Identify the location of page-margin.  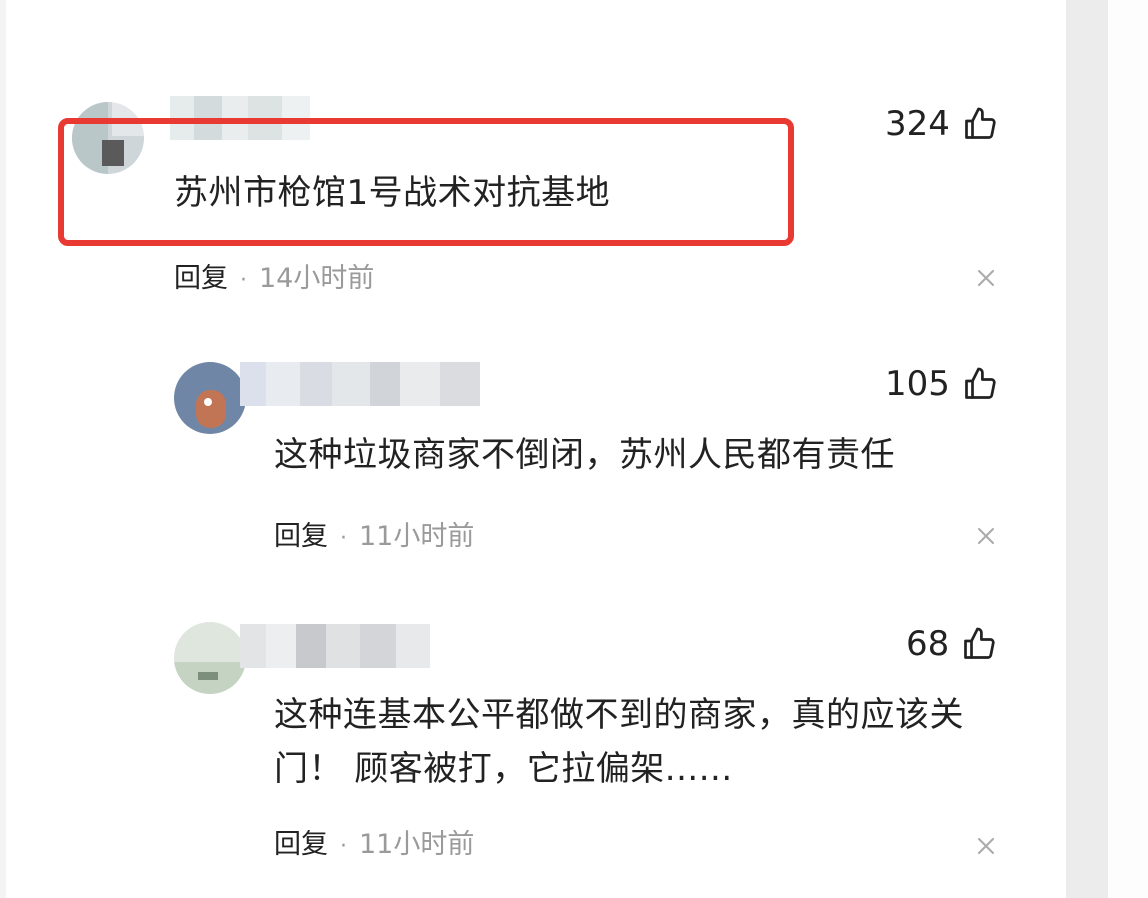
(1128, 449).